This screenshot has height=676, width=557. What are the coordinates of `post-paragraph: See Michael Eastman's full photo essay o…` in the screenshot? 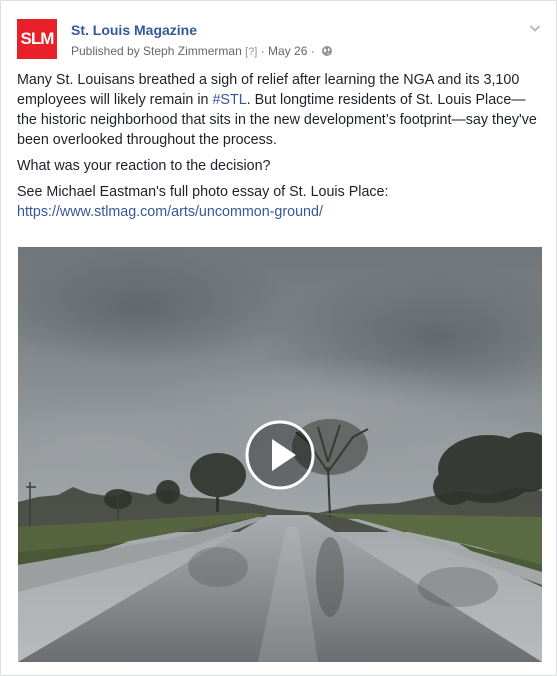 It's located at (277, 202).